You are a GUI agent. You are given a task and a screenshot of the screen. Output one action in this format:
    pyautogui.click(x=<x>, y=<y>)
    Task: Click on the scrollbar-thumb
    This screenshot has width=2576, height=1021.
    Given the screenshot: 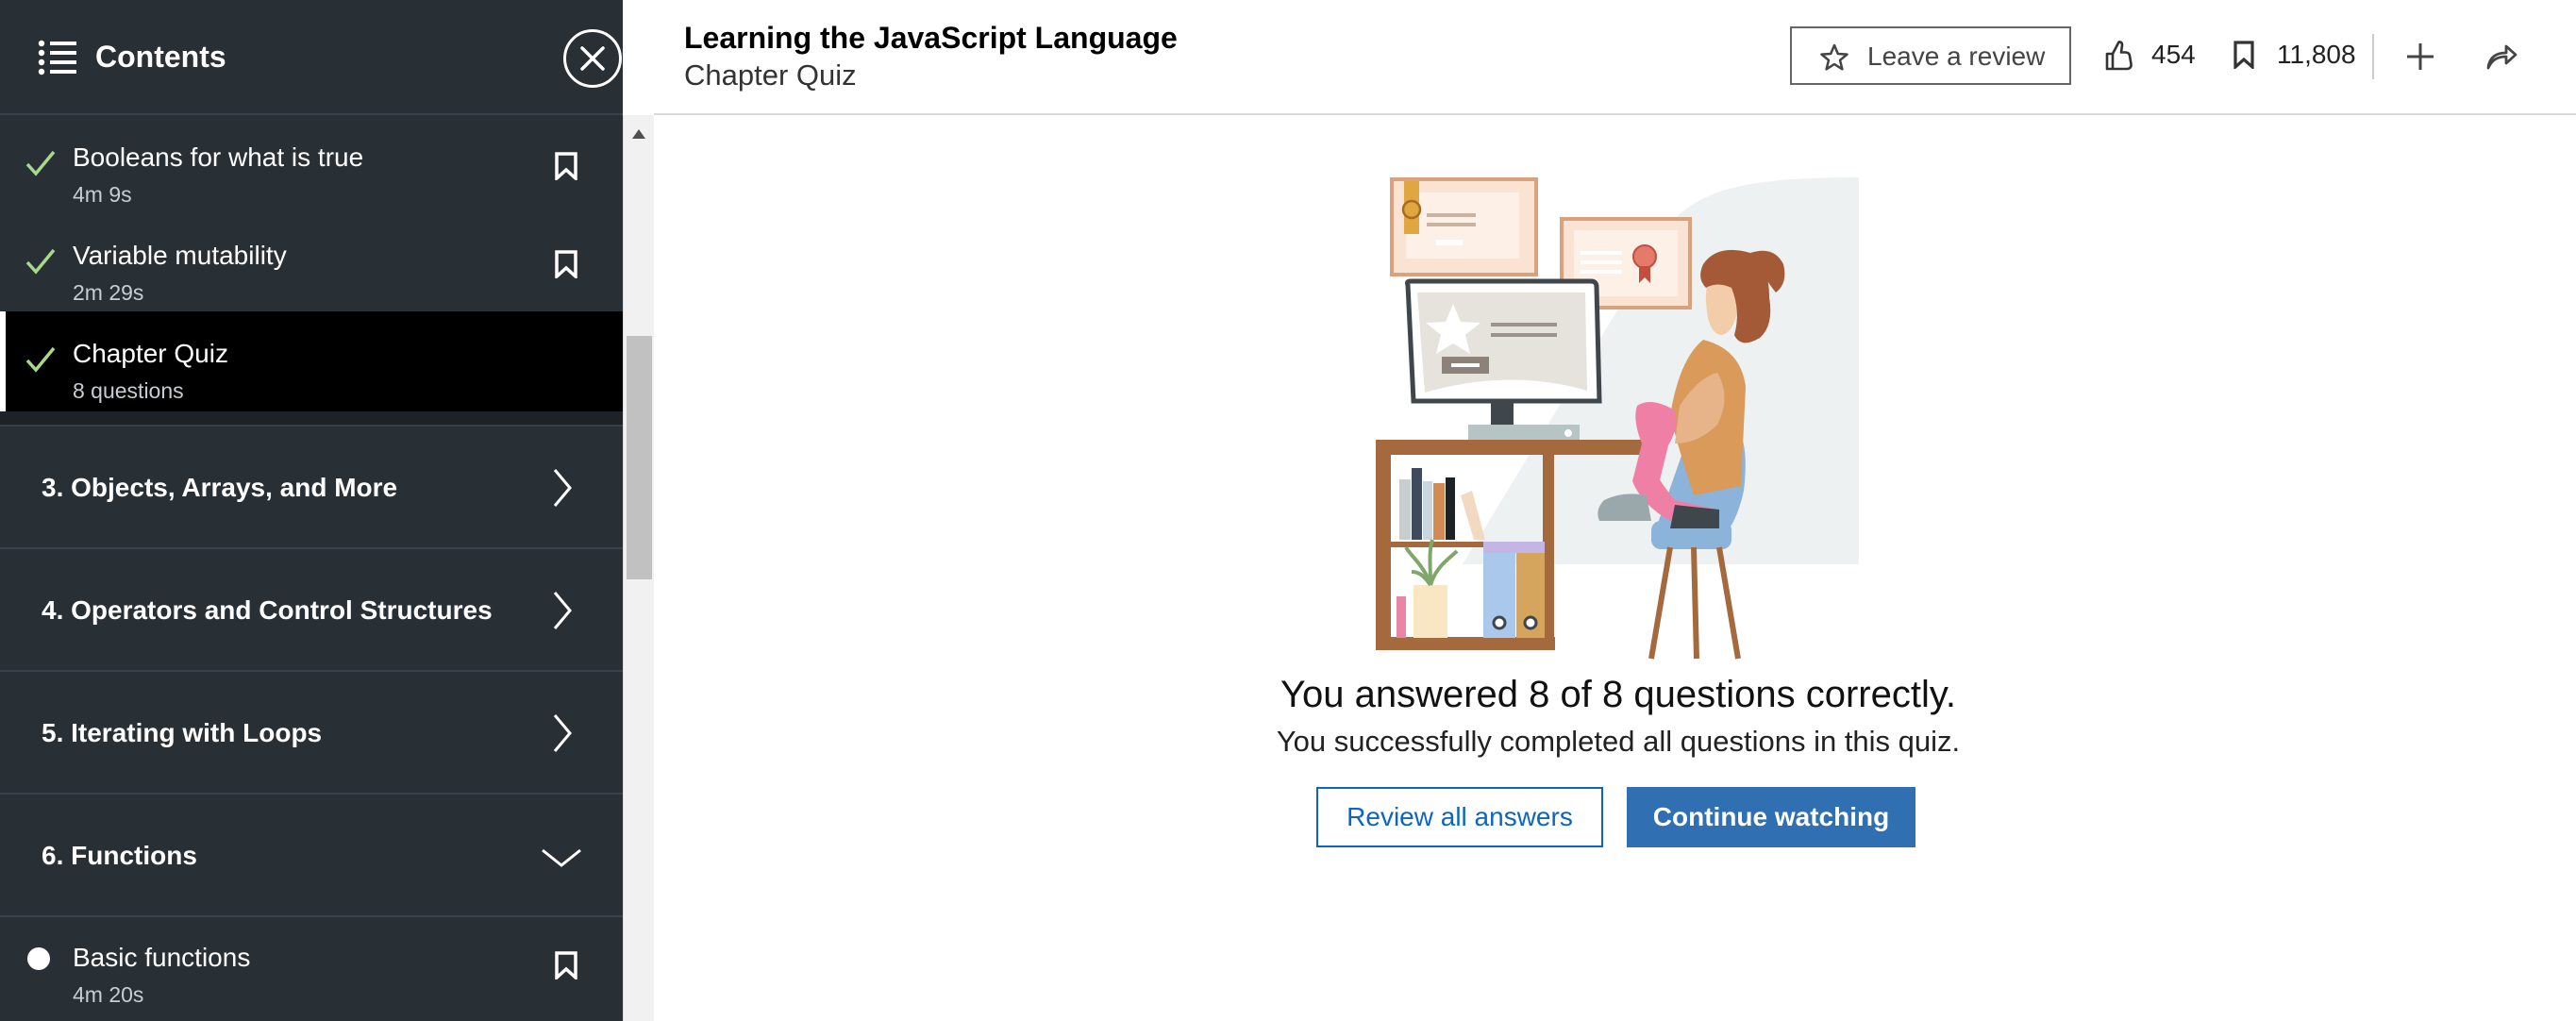 What is the action you would take?
    pyautogui.click(x=639, y=457)
    